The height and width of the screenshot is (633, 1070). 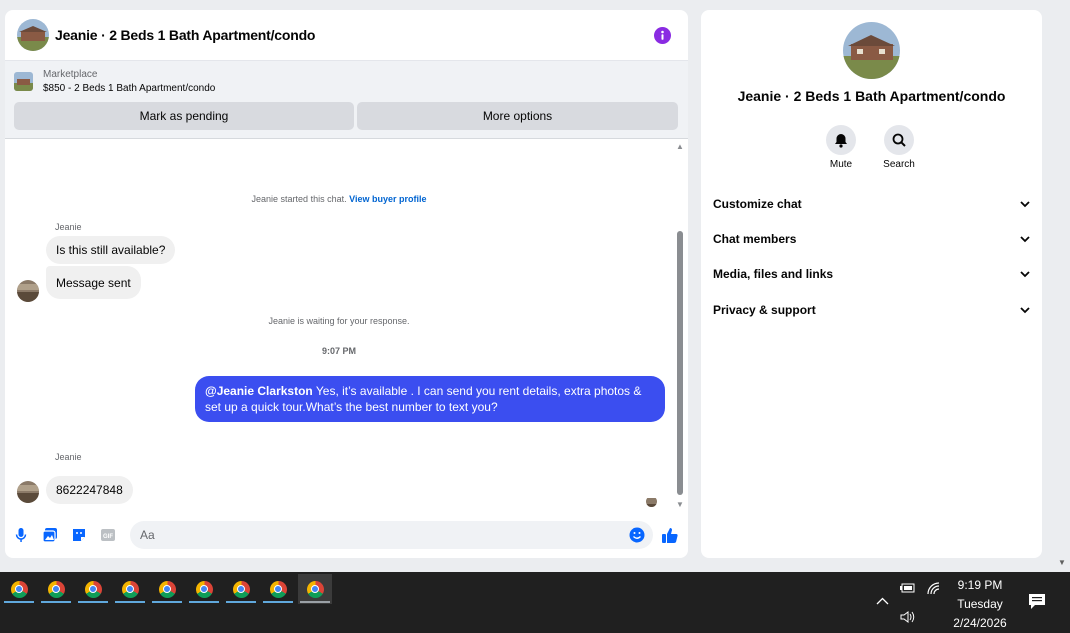 What do you see at coordinates (299, 199) in the screenshot?
I see `chat-started-text: Jeanie started this chat.` at bounding box center [299, 199].